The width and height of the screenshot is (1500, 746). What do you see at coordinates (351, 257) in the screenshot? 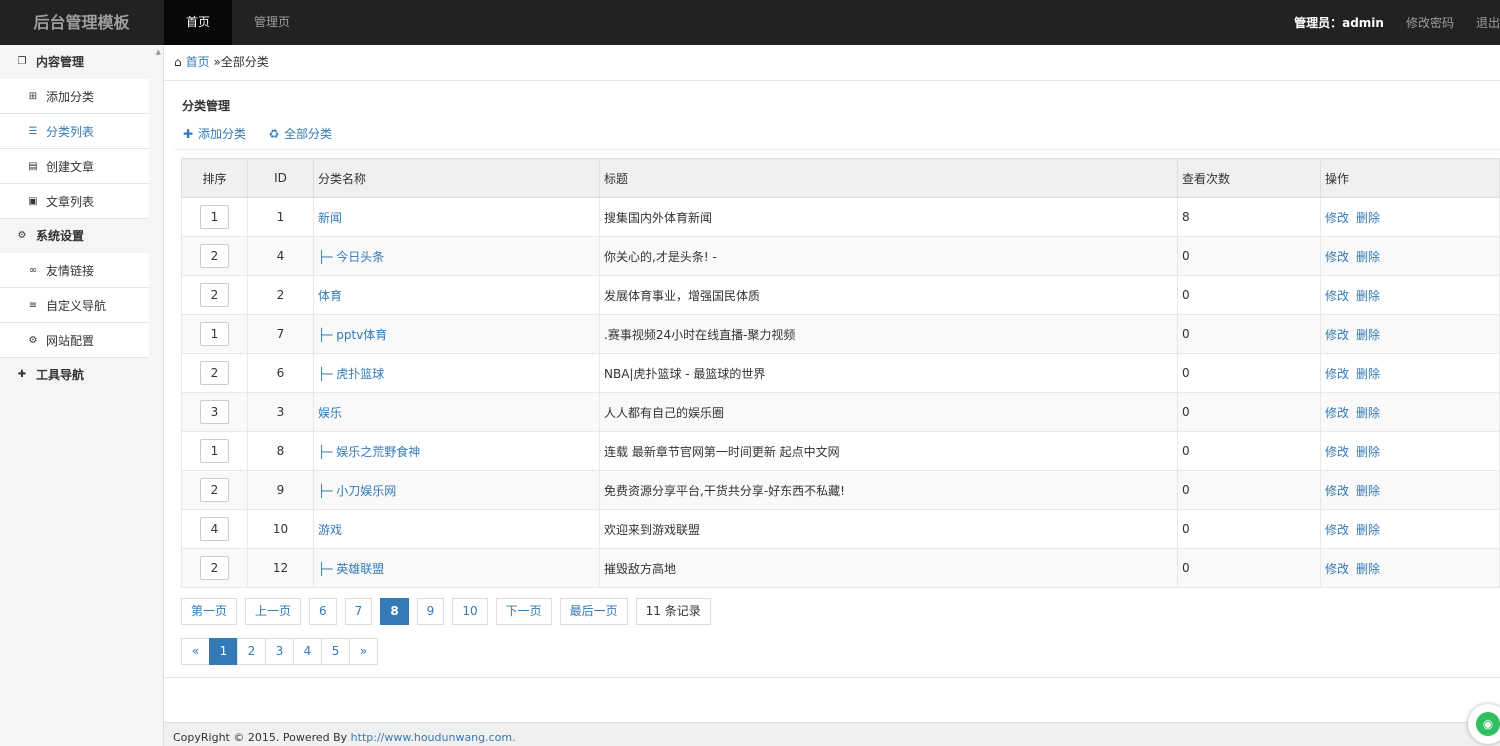
I see `category-name-link: ├─ 今日头条` at bounding box center [351, 257].